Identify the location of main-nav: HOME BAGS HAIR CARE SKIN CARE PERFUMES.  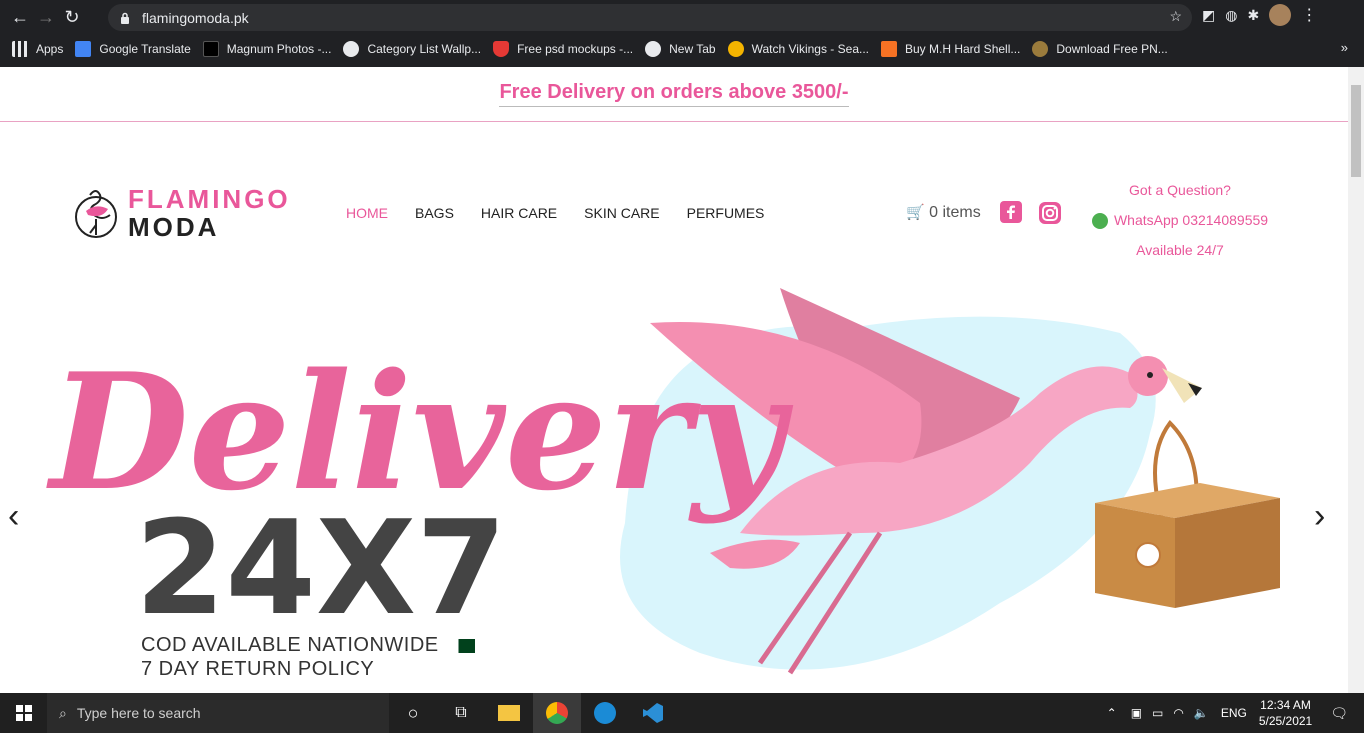
(555, 213).